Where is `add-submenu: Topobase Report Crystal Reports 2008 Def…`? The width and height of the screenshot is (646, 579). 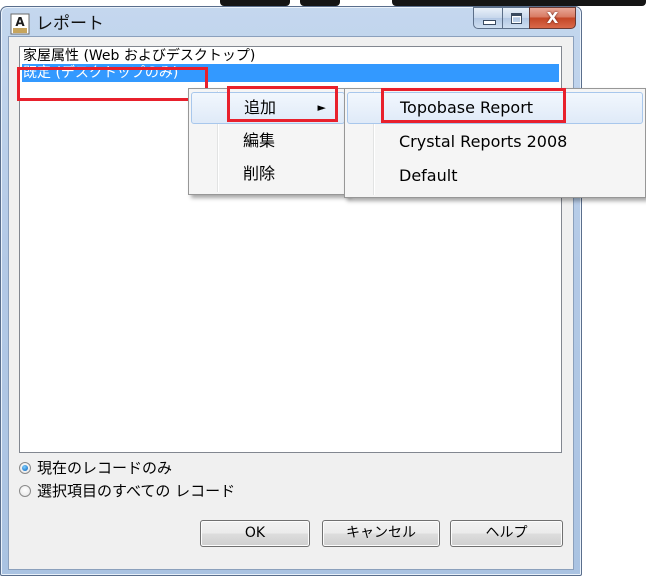 add-submenu: Topobase Report Crystal Reports 2008 Def… is located at coordinates (495, 143).